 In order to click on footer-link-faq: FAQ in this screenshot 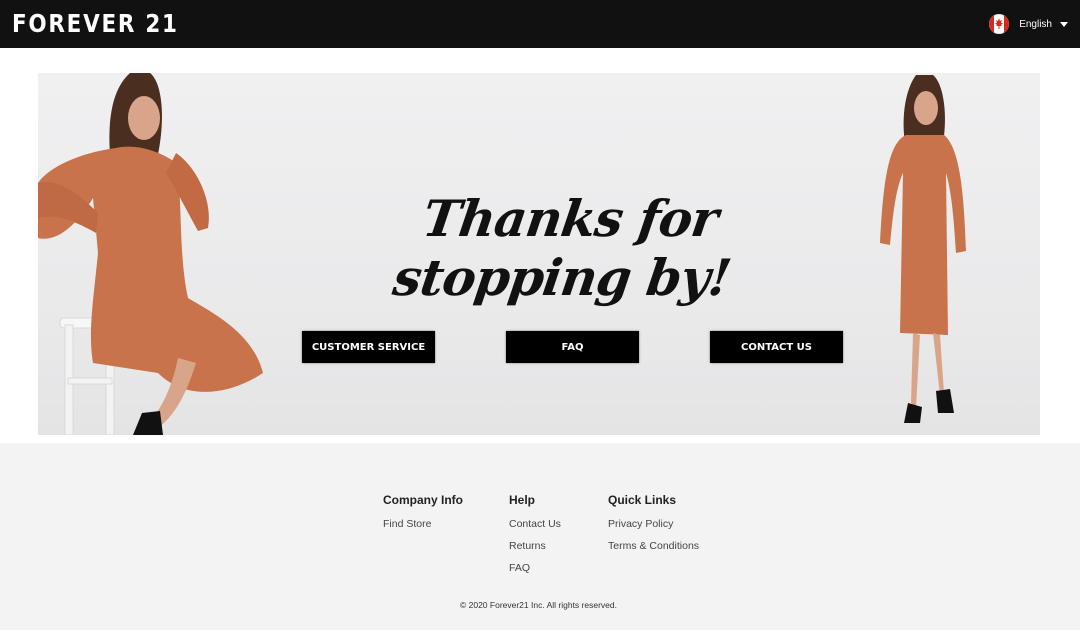, I will do `click(535, 568)`.